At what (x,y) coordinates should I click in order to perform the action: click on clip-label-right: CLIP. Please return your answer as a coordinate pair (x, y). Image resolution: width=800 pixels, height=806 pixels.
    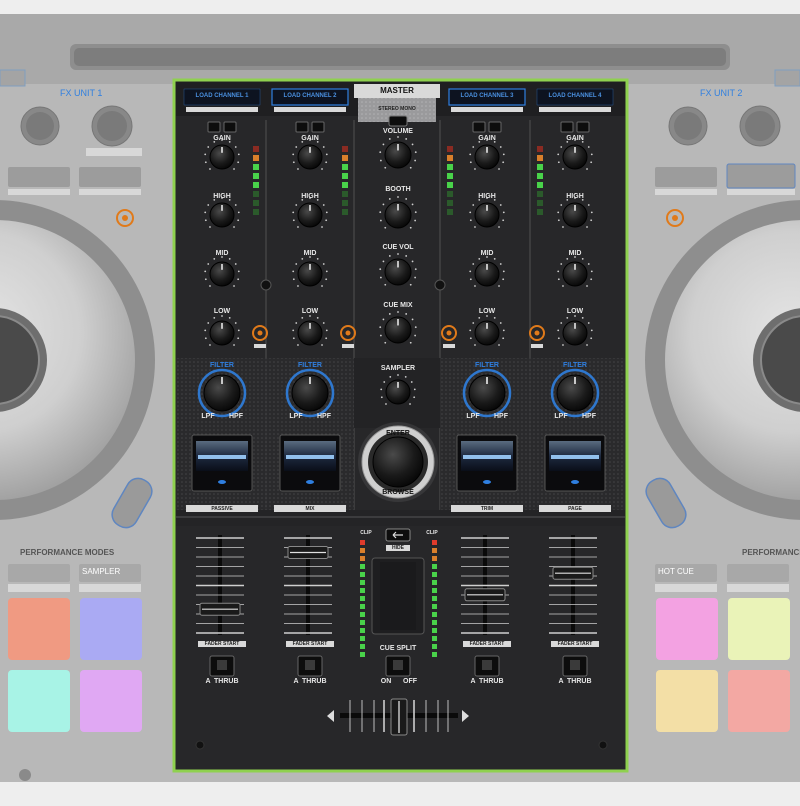
    Looking at the image, I should click on (432, 533).